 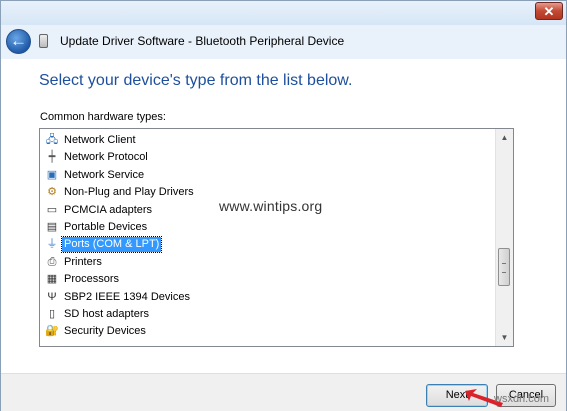 I want to click on scroll-up-icon: ▲, so click(x=504, y=137).